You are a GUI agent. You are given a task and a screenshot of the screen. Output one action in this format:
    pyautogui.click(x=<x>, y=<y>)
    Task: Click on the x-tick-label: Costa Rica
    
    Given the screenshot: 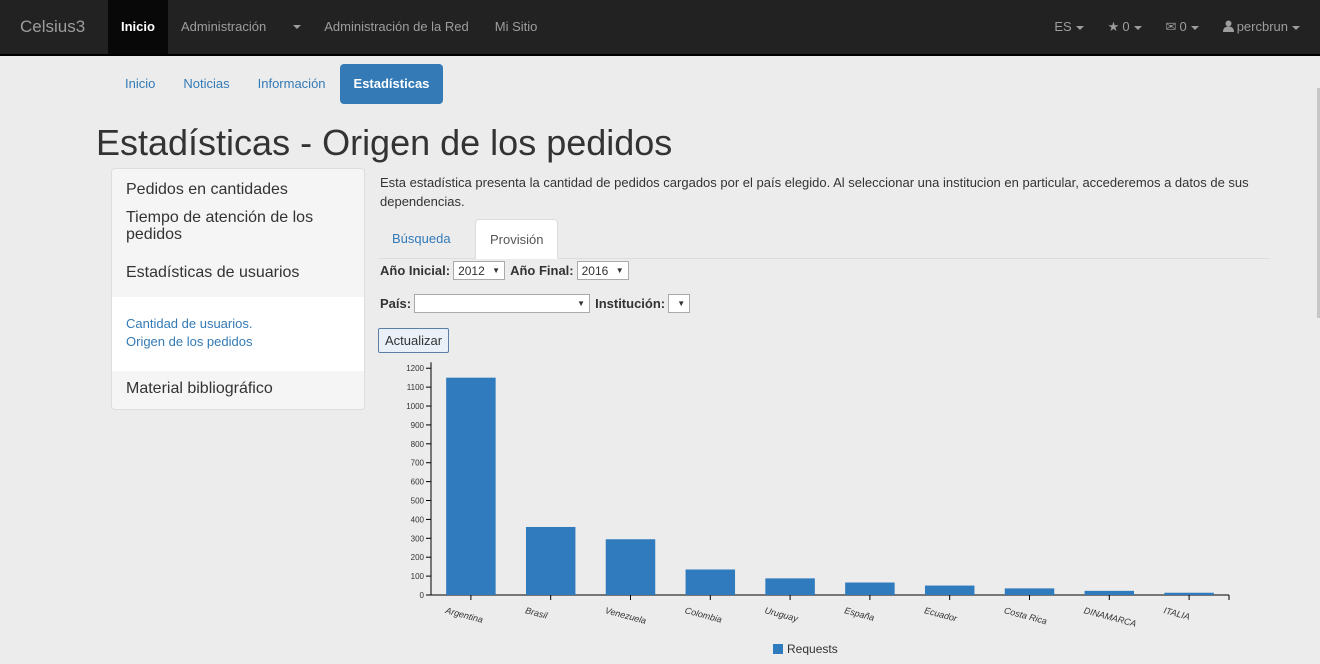 What is the action you would take?
    pyautogui.click(x=1025, y=615)
    